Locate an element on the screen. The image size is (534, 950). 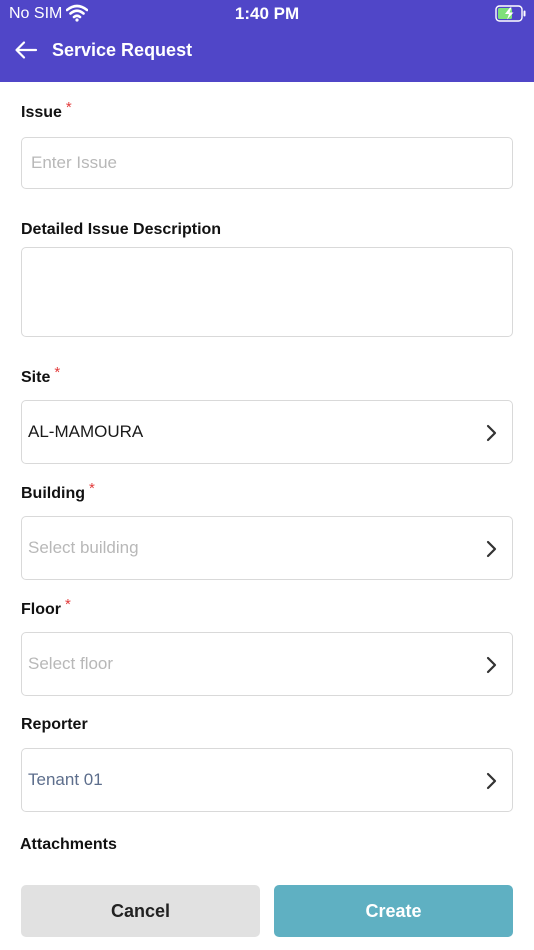
site-label-text: Site is located at coordinates (36, 377).